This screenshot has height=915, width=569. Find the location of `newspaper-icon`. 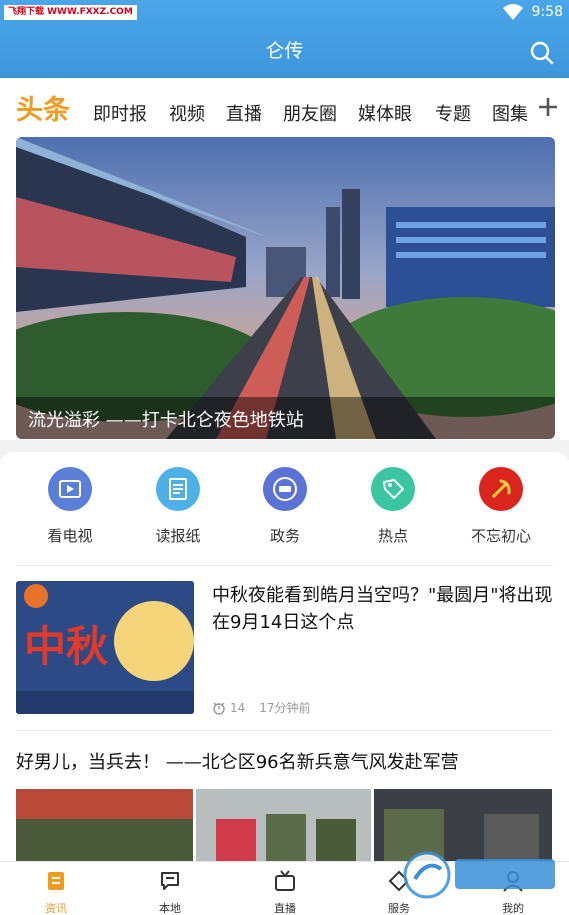

newspaper-icon is located at coordinates (178, 489).